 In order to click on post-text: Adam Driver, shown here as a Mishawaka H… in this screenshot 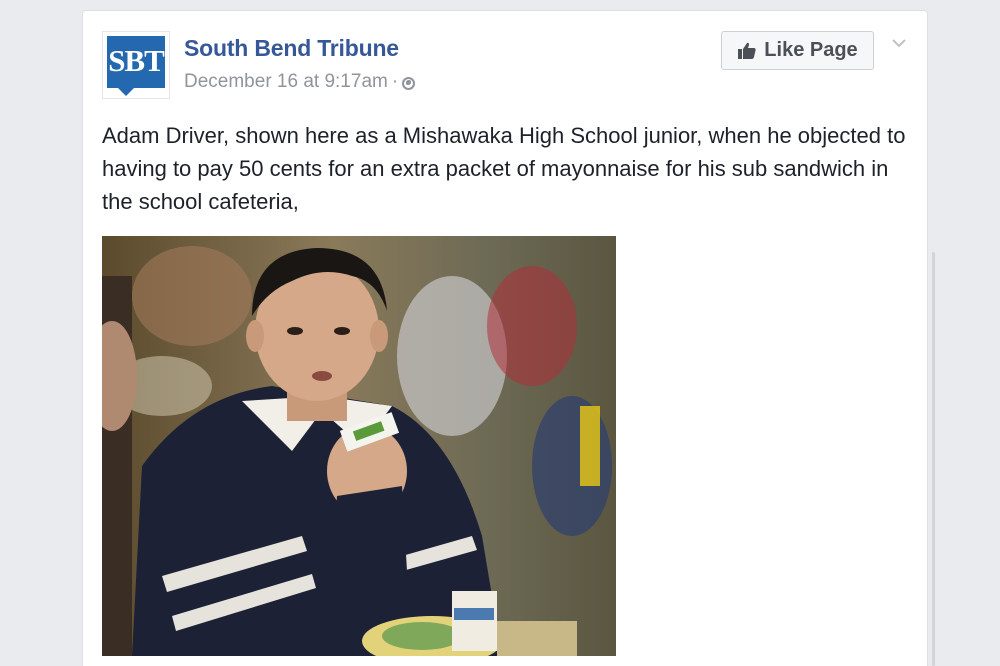, I will do `click(504, 168)`.